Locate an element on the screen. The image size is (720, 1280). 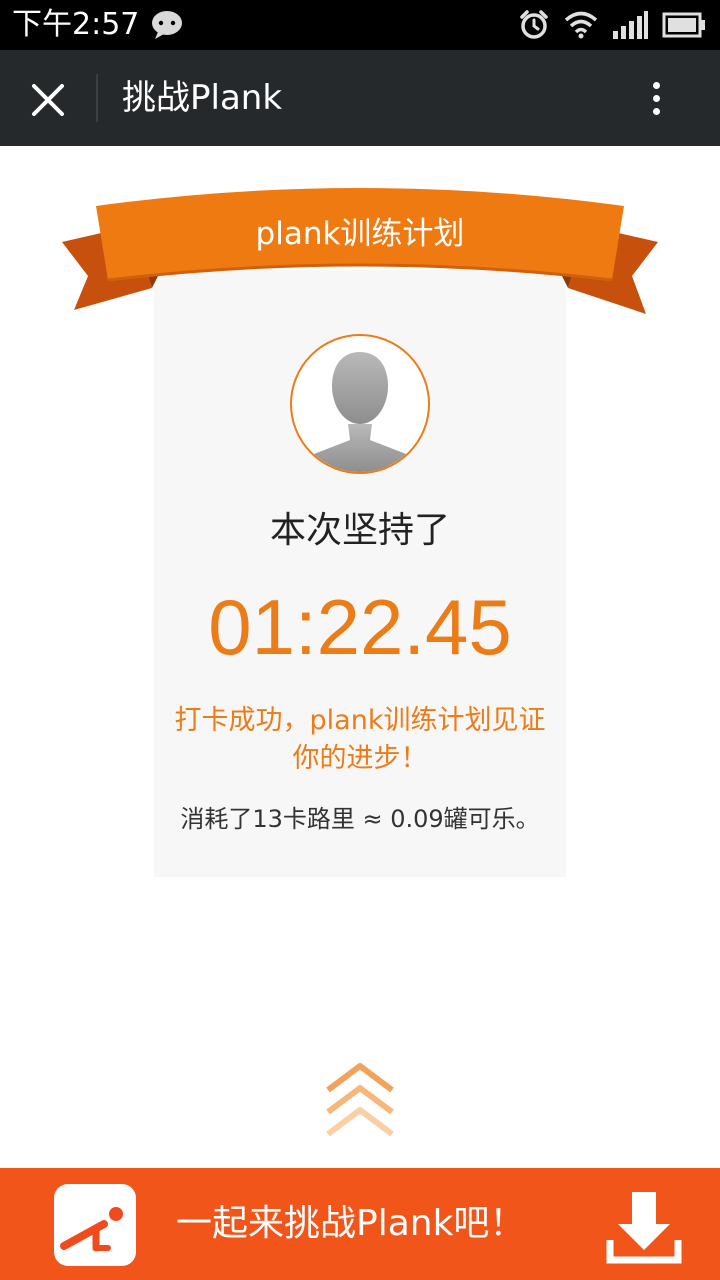
app-logo is located at coordinates (95, 1225).